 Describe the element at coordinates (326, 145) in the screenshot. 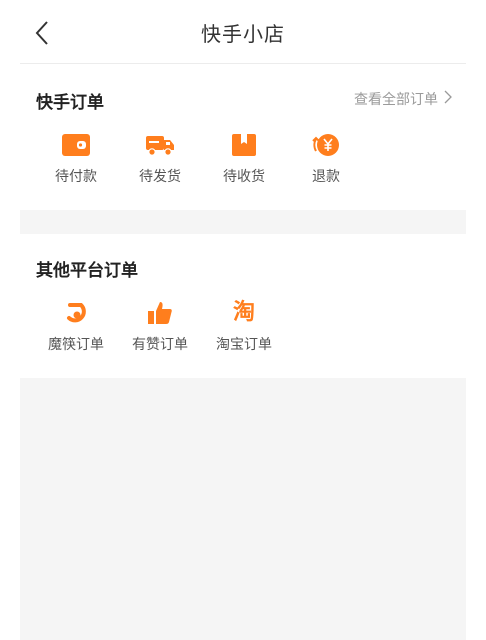

I see `refund-yen-icon` at that location.